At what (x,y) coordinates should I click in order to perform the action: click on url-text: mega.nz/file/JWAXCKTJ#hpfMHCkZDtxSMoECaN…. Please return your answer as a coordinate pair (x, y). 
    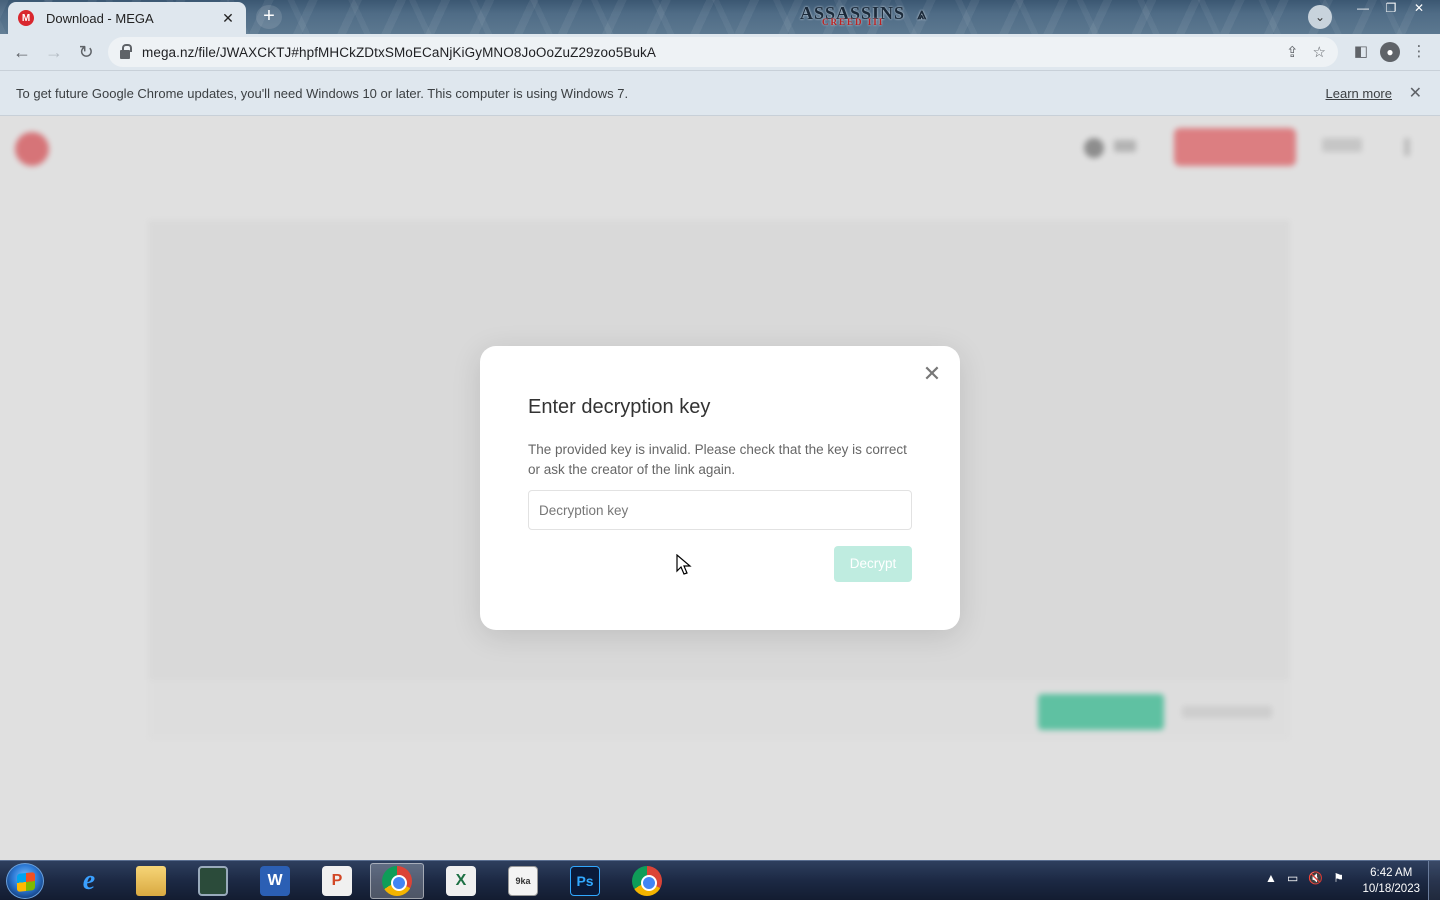
    Looking at the image, I should click on (399, 52).